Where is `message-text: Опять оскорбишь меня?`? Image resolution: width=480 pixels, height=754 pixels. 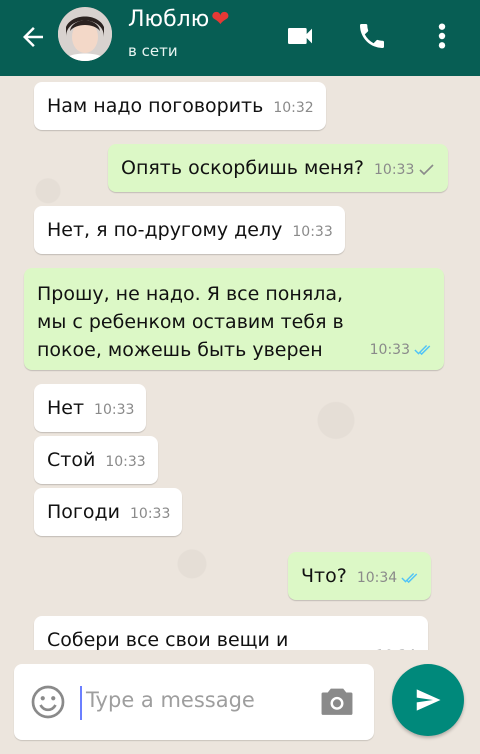
message-text: Опять оскорбишь меня? is located at coordinates (242, 168).